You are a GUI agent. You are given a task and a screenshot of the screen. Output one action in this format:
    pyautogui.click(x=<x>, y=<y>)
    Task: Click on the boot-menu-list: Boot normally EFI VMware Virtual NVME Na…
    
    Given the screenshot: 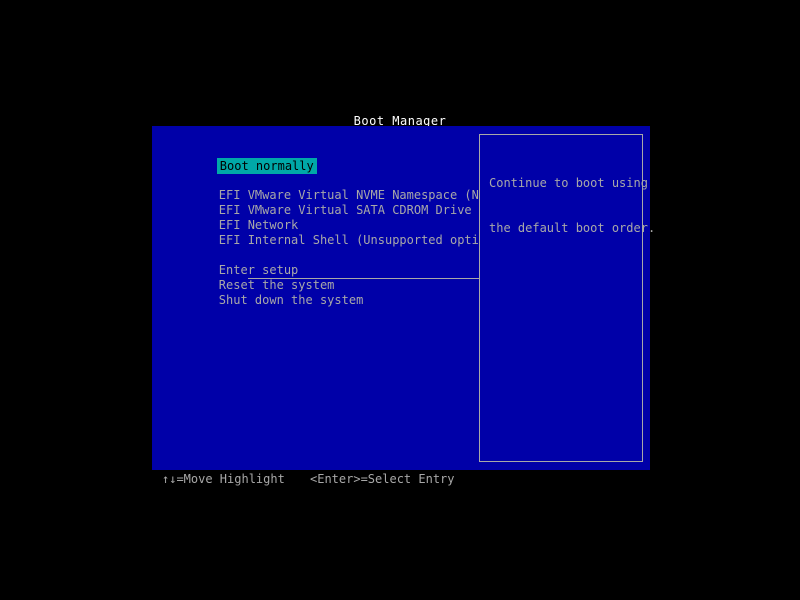 What is the action you would take?
    pyautogui.click(x=340, y=224)
    